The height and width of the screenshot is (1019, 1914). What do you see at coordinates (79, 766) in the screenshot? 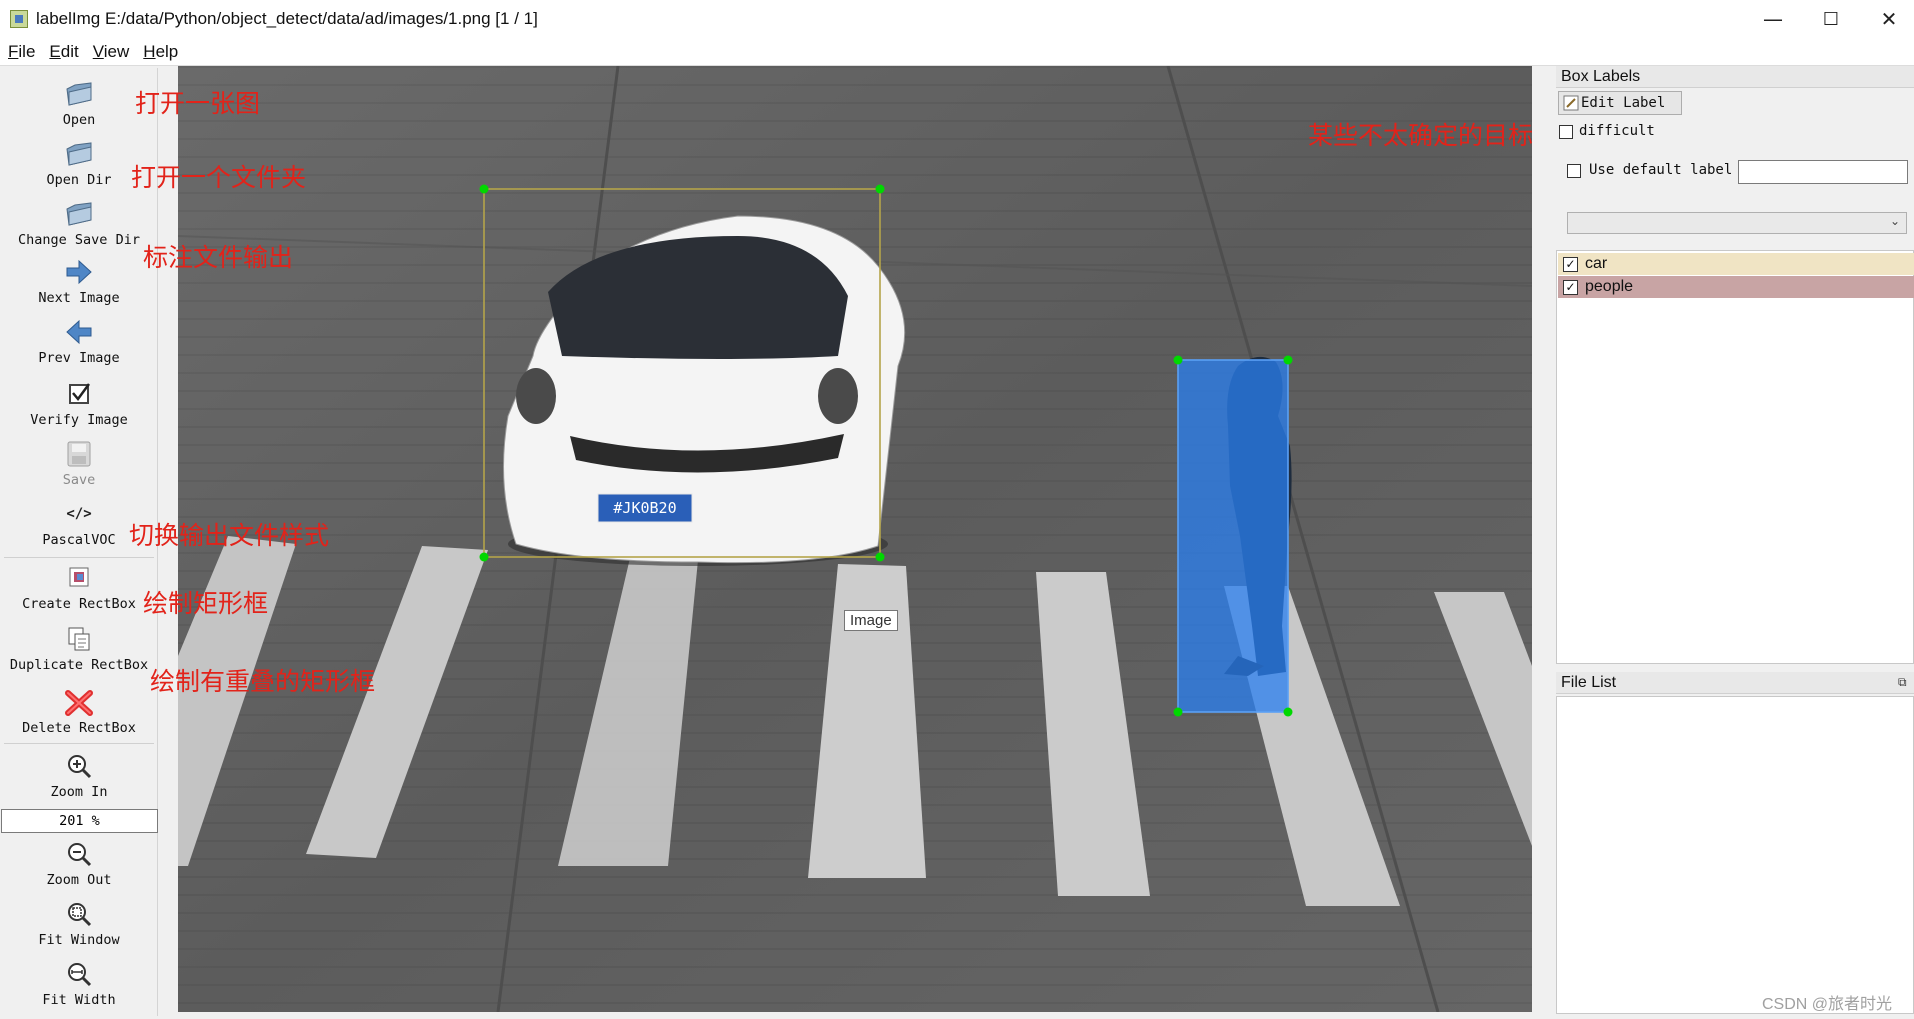
I see `zoom-in-icon` at bounding box center [79, 766].